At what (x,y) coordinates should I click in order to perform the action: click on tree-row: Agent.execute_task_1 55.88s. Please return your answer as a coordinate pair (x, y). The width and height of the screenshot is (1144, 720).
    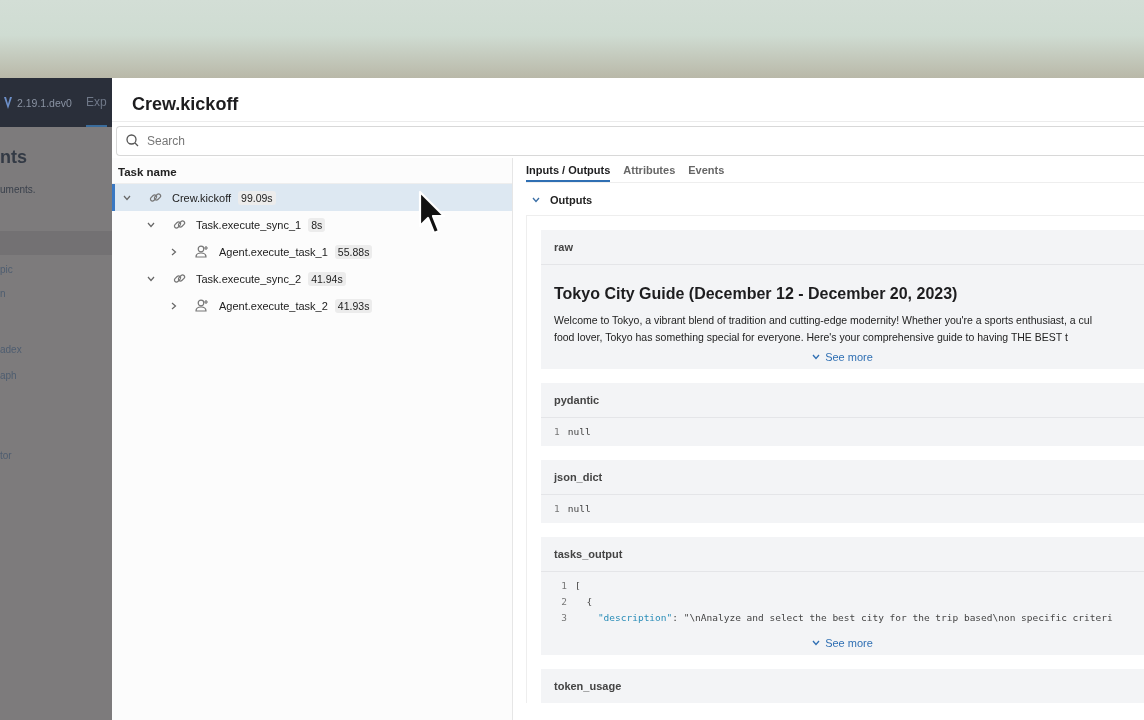
    Looking at the image, I should click on (312, 251).